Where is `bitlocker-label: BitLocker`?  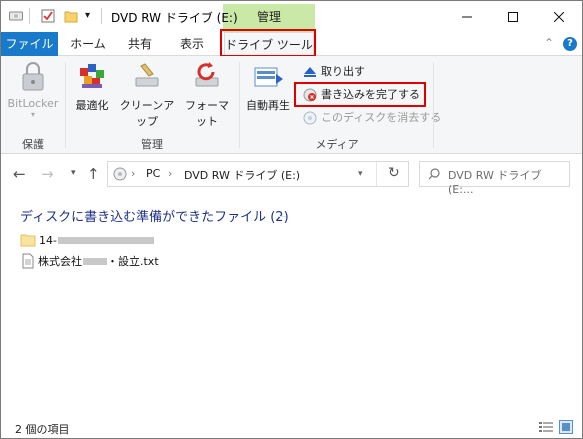 bitlocker-label: BitLocker is located at coordinates (33, 103).